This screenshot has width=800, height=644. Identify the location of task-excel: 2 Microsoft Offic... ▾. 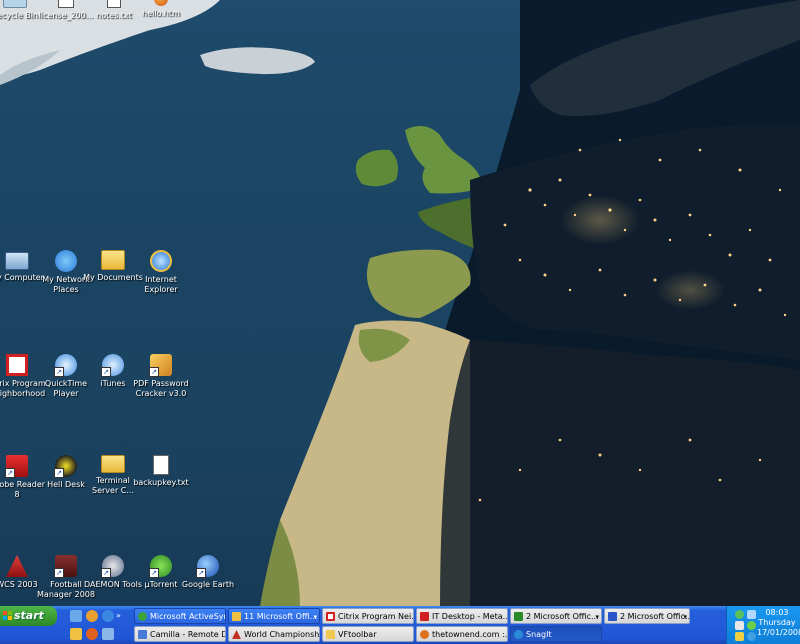
(556, 616).